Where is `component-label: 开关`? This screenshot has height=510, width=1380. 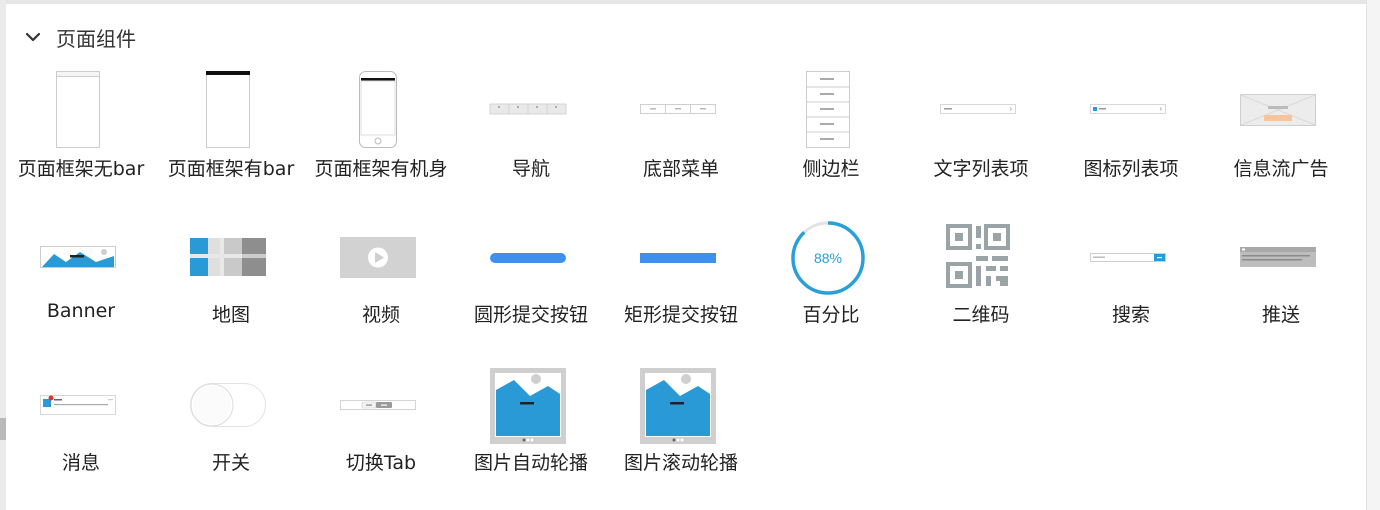
component-label: 开关 is located at coordinates (230, 463).